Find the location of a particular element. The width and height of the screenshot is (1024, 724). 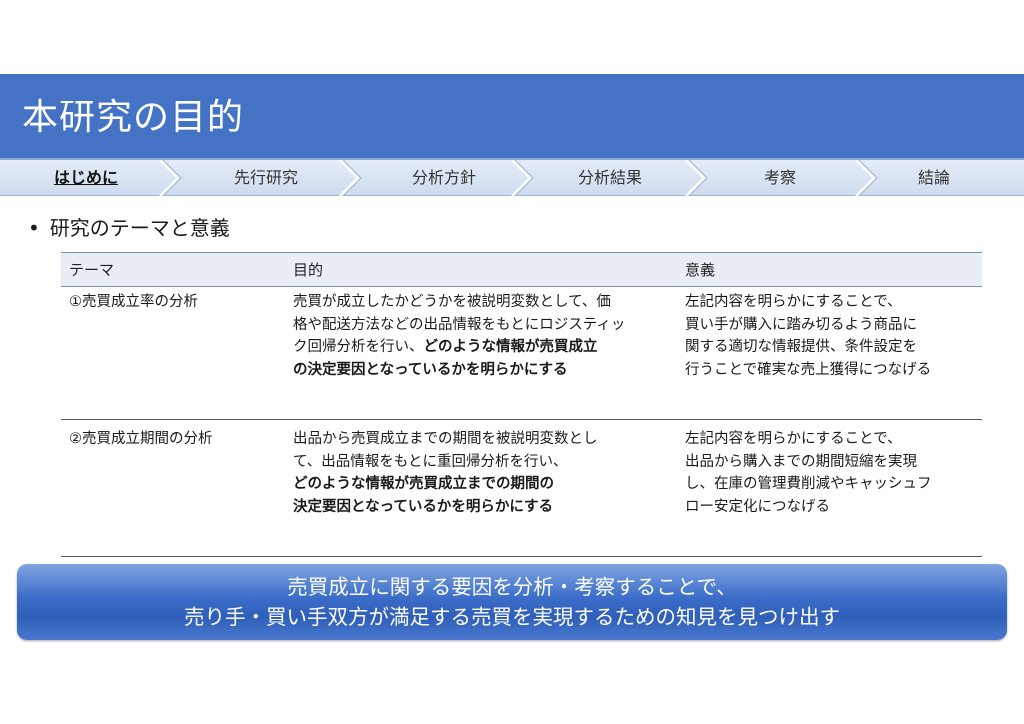

purpose-emphasis: どのような情報が売買成立までの期間の is located at coordinates (423, 484).